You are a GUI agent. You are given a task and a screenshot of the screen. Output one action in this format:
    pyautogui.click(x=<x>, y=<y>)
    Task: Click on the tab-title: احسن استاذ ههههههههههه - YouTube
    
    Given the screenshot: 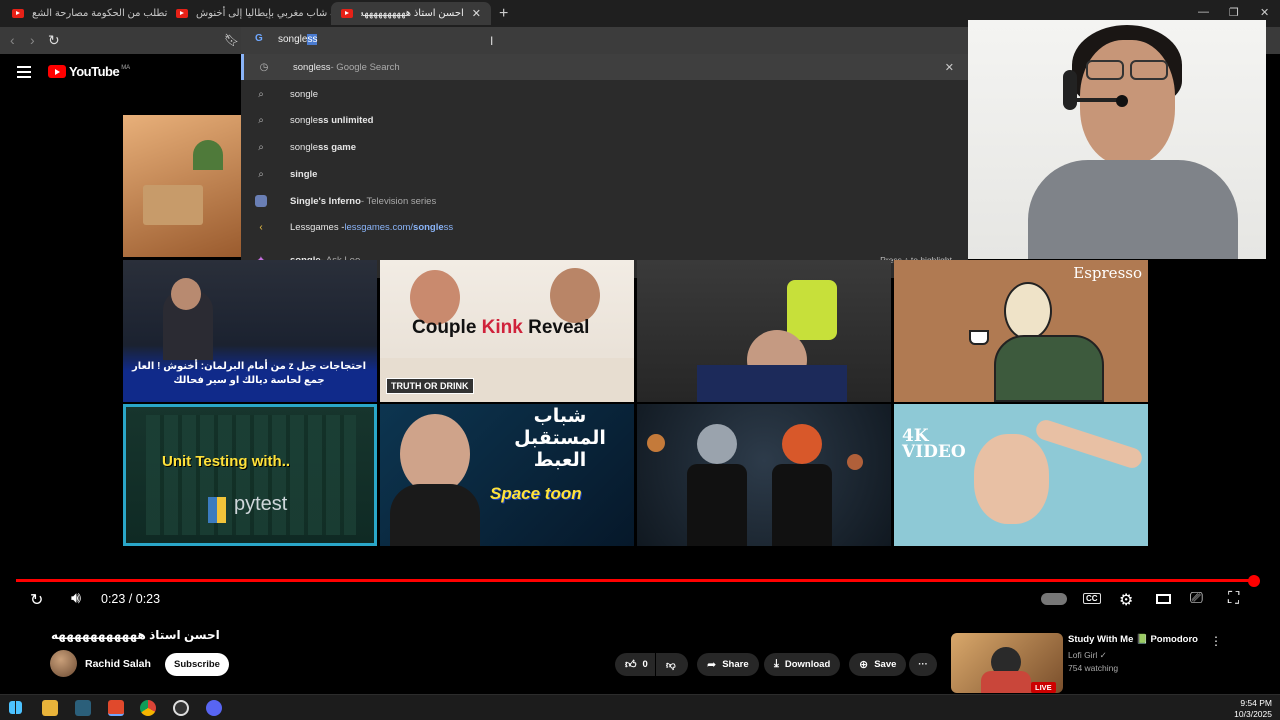 What is the action you would take?
    pyautogui.click(x=412, y=13)
    